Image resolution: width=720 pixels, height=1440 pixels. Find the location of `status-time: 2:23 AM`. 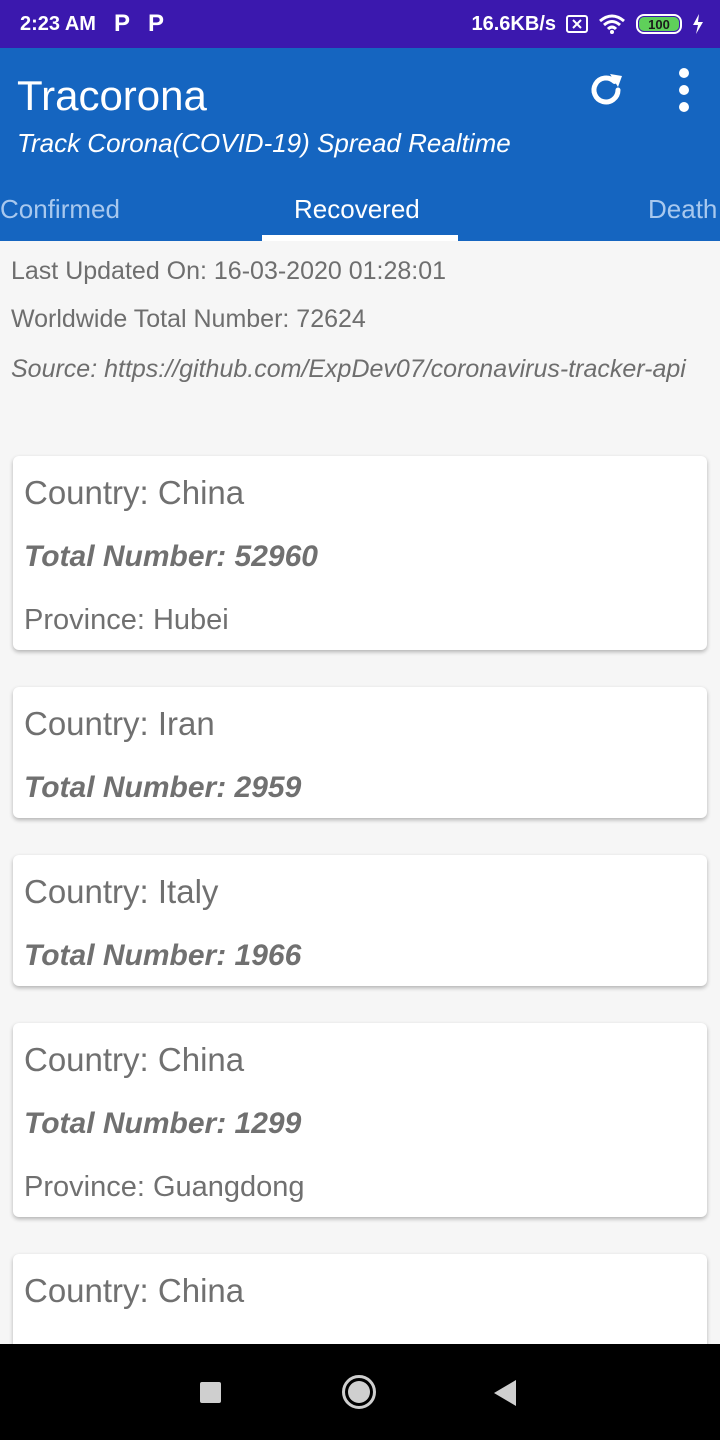

status-time: 2:23 AM is located at coordinates (58, 23).